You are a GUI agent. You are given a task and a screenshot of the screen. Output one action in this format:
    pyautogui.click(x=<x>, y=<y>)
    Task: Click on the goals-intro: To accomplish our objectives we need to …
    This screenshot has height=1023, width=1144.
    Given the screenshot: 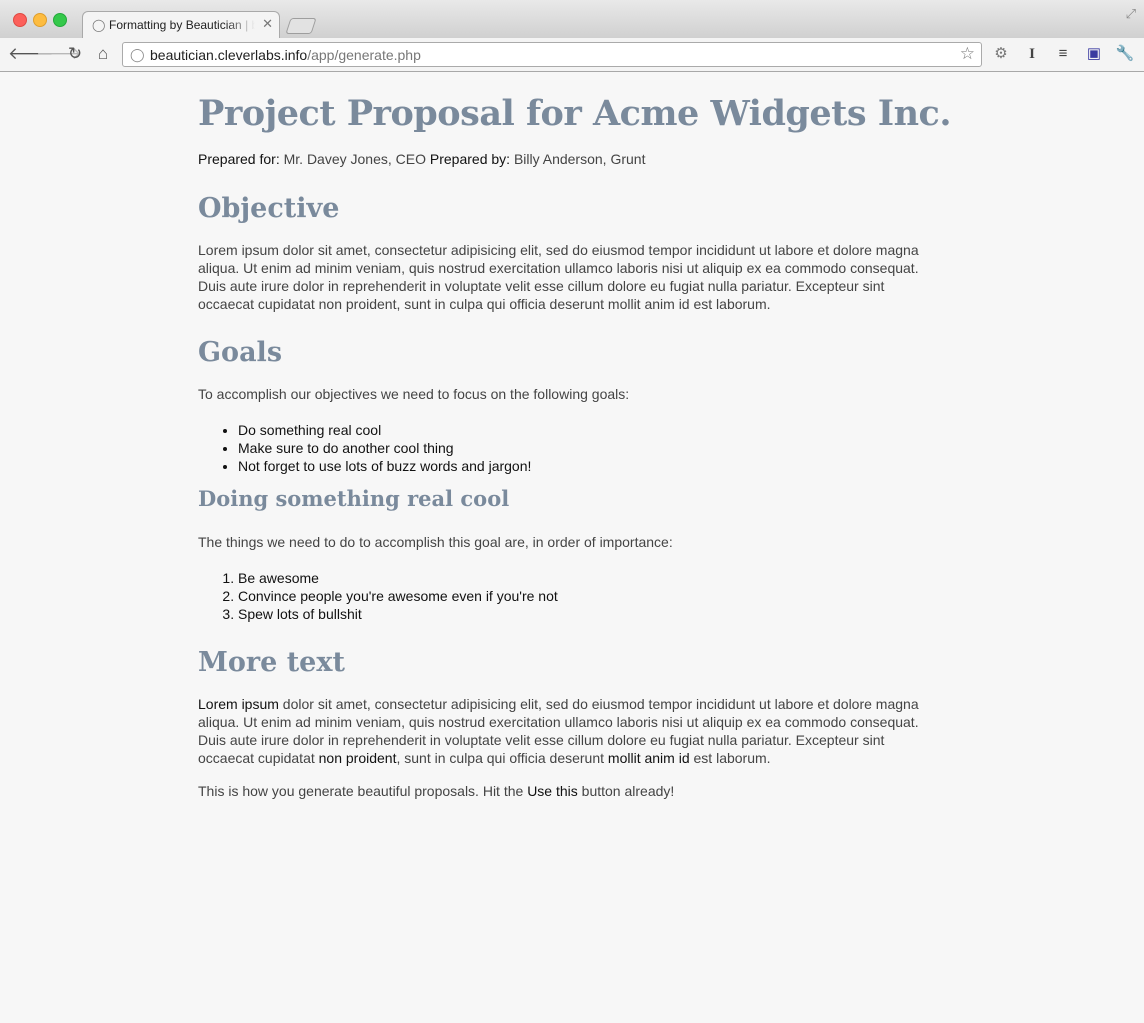 What is the action you would take?
    pyautogui.click(x=414, y=394)
    